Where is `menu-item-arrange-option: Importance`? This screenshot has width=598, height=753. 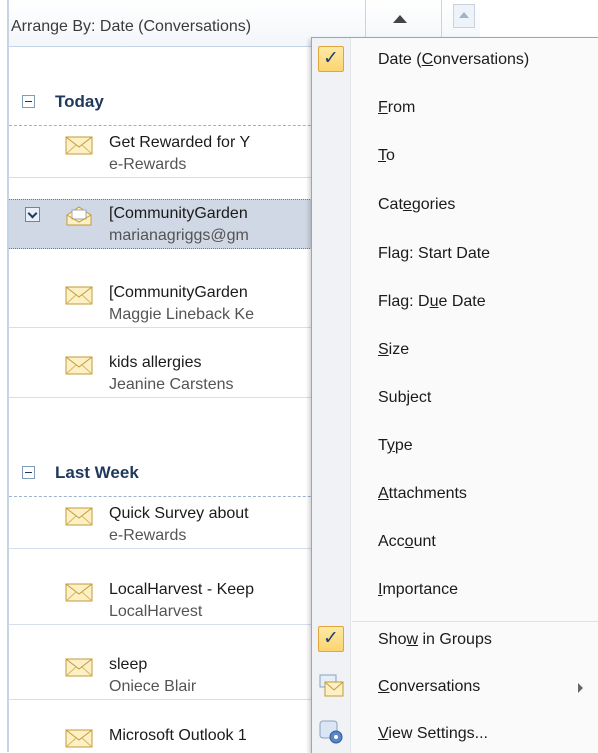
menu-item-arrange-option: Importance is located at coordinates (455, 592).